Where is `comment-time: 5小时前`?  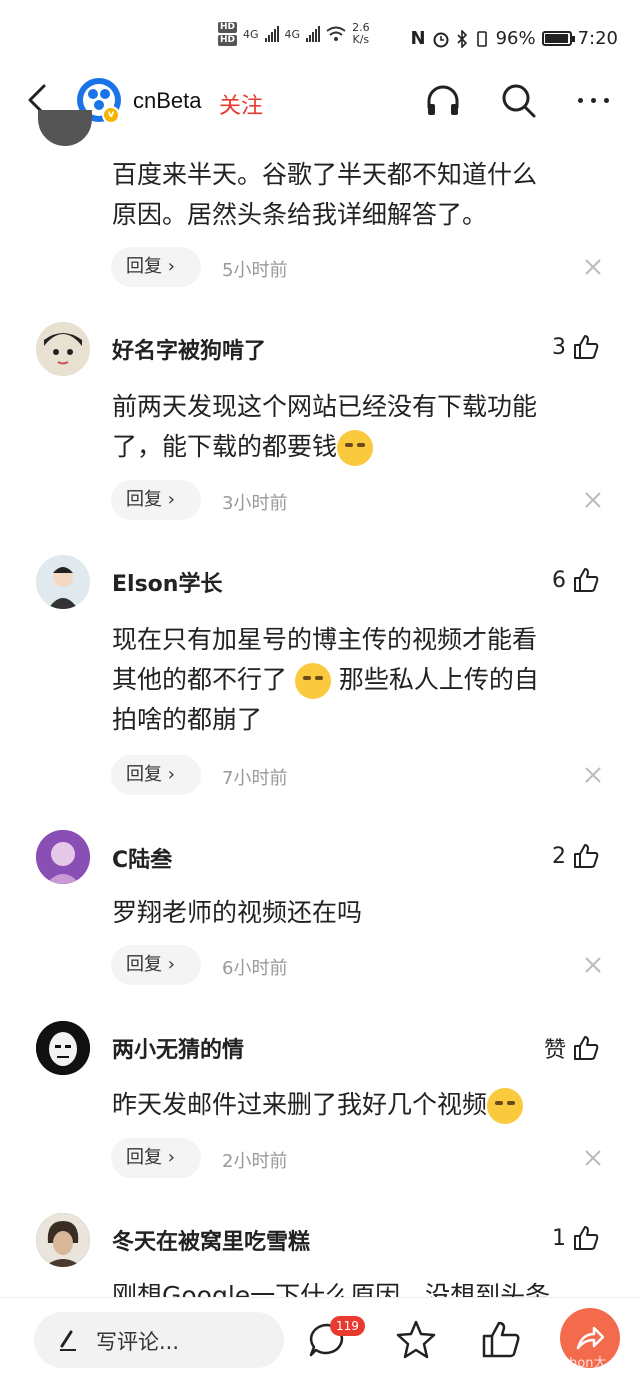
comment-time: 5小时前 is located at coordinates (255, 270).